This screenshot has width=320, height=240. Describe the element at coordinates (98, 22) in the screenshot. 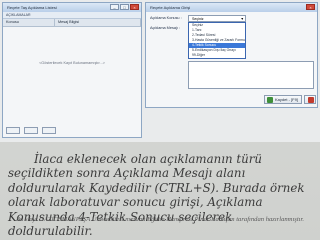

I see `column-header-mesaj: Mesaj Bilgisi` at that location.